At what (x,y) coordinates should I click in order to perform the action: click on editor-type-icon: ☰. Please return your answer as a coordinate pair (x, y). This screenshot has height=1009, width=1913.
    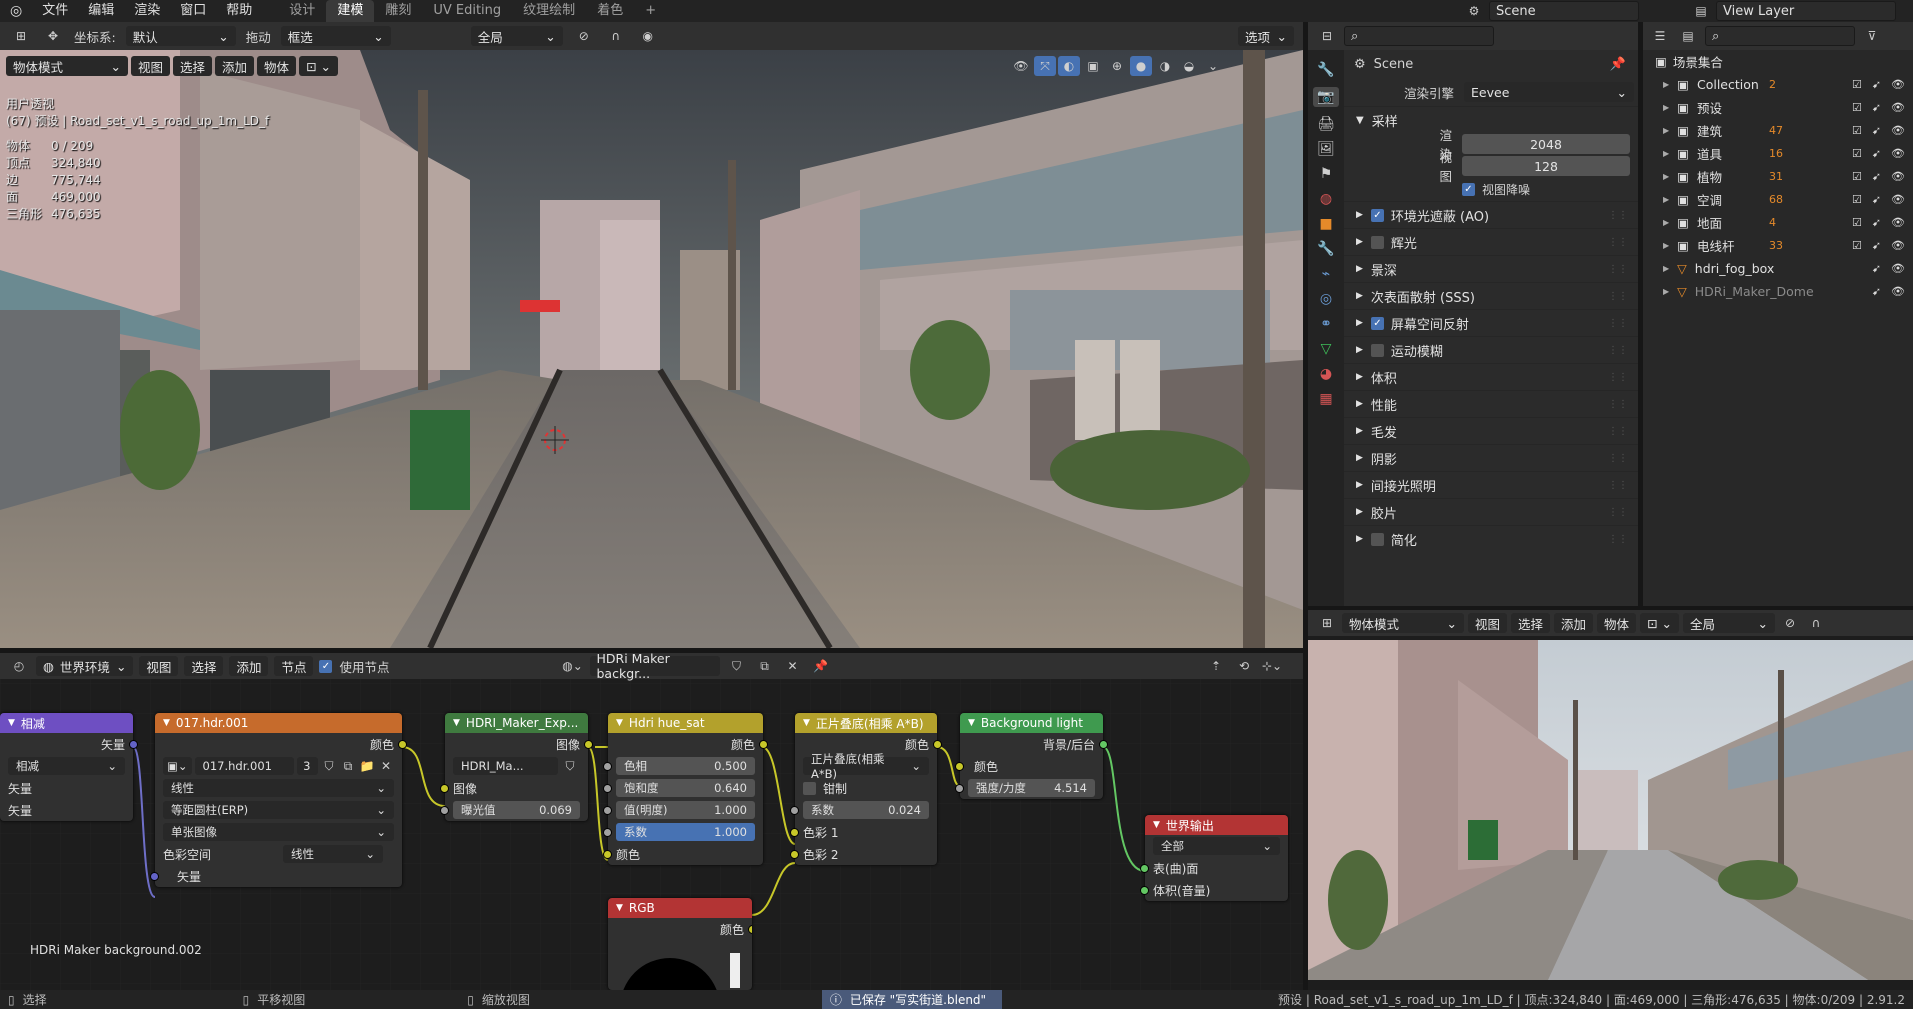
    Looking at the image, I should click on (1660, 36).